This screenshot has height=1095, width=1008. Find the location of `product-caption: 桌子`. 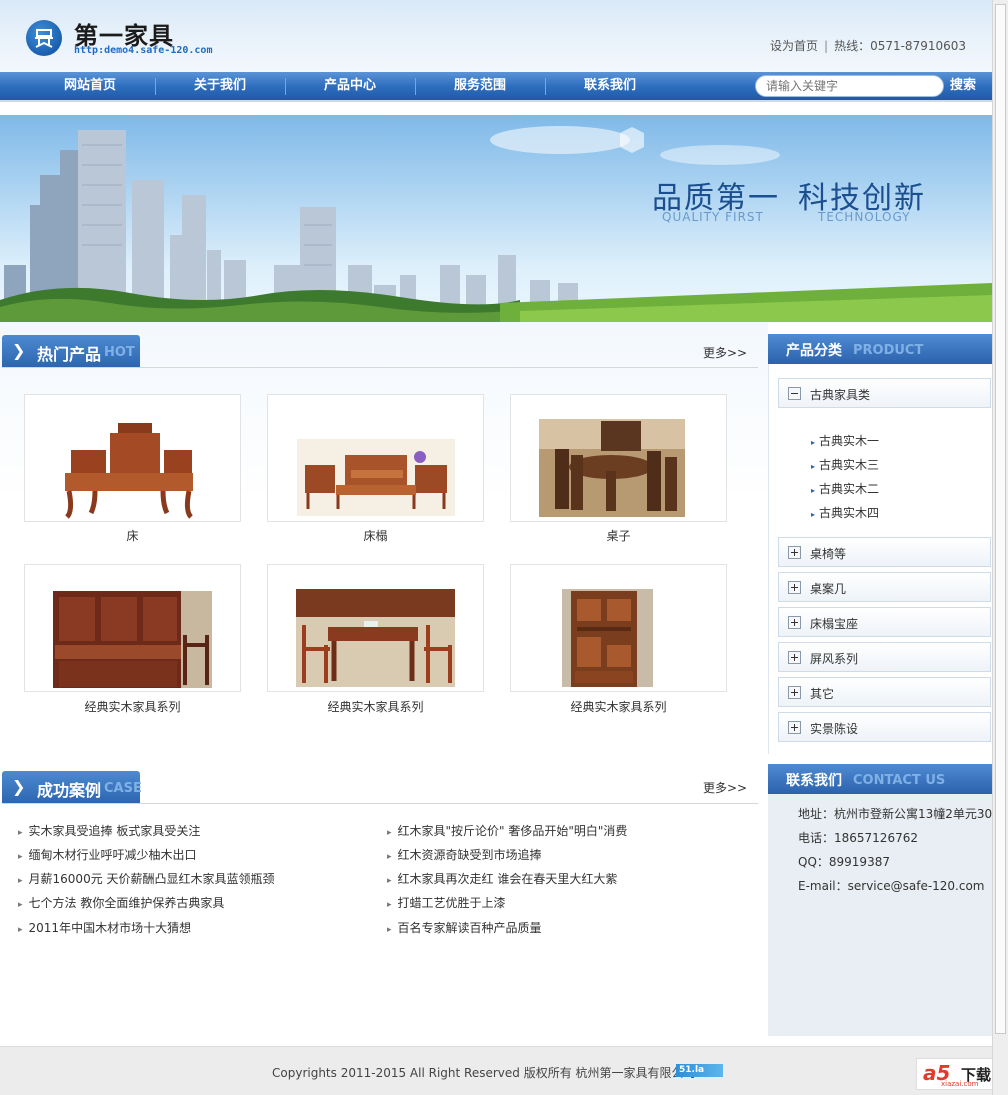

product-caption: 桌子 is located at coordinates (618, 535).